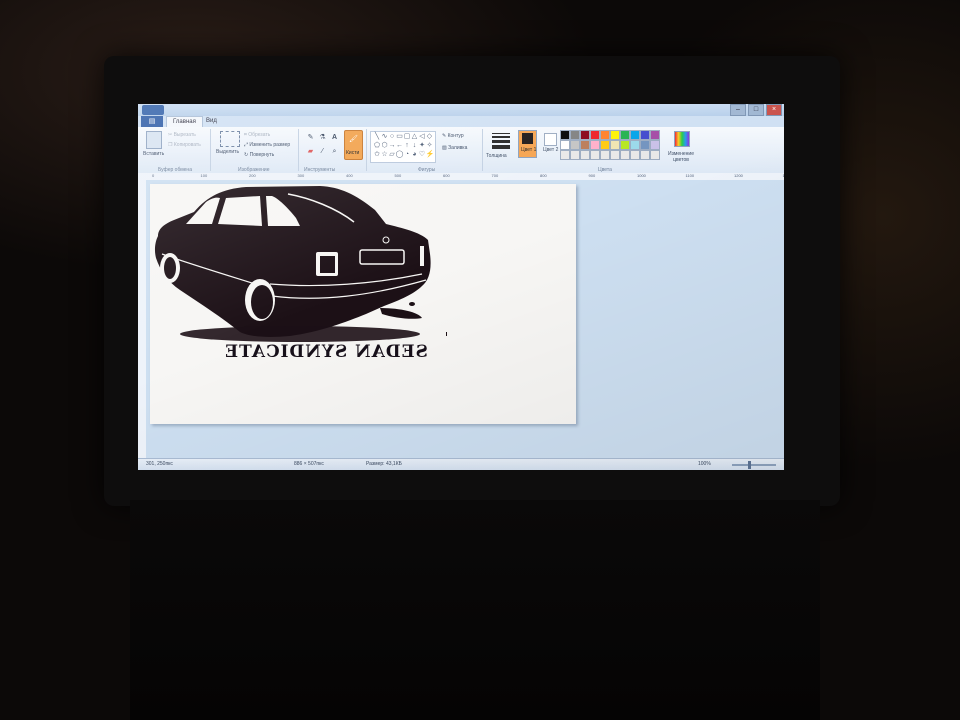 This screenshot has height=720, width=960. Describe the element at coordinates (187, 145) in the screenshot. I see `copy-label: Копировать` at that location.